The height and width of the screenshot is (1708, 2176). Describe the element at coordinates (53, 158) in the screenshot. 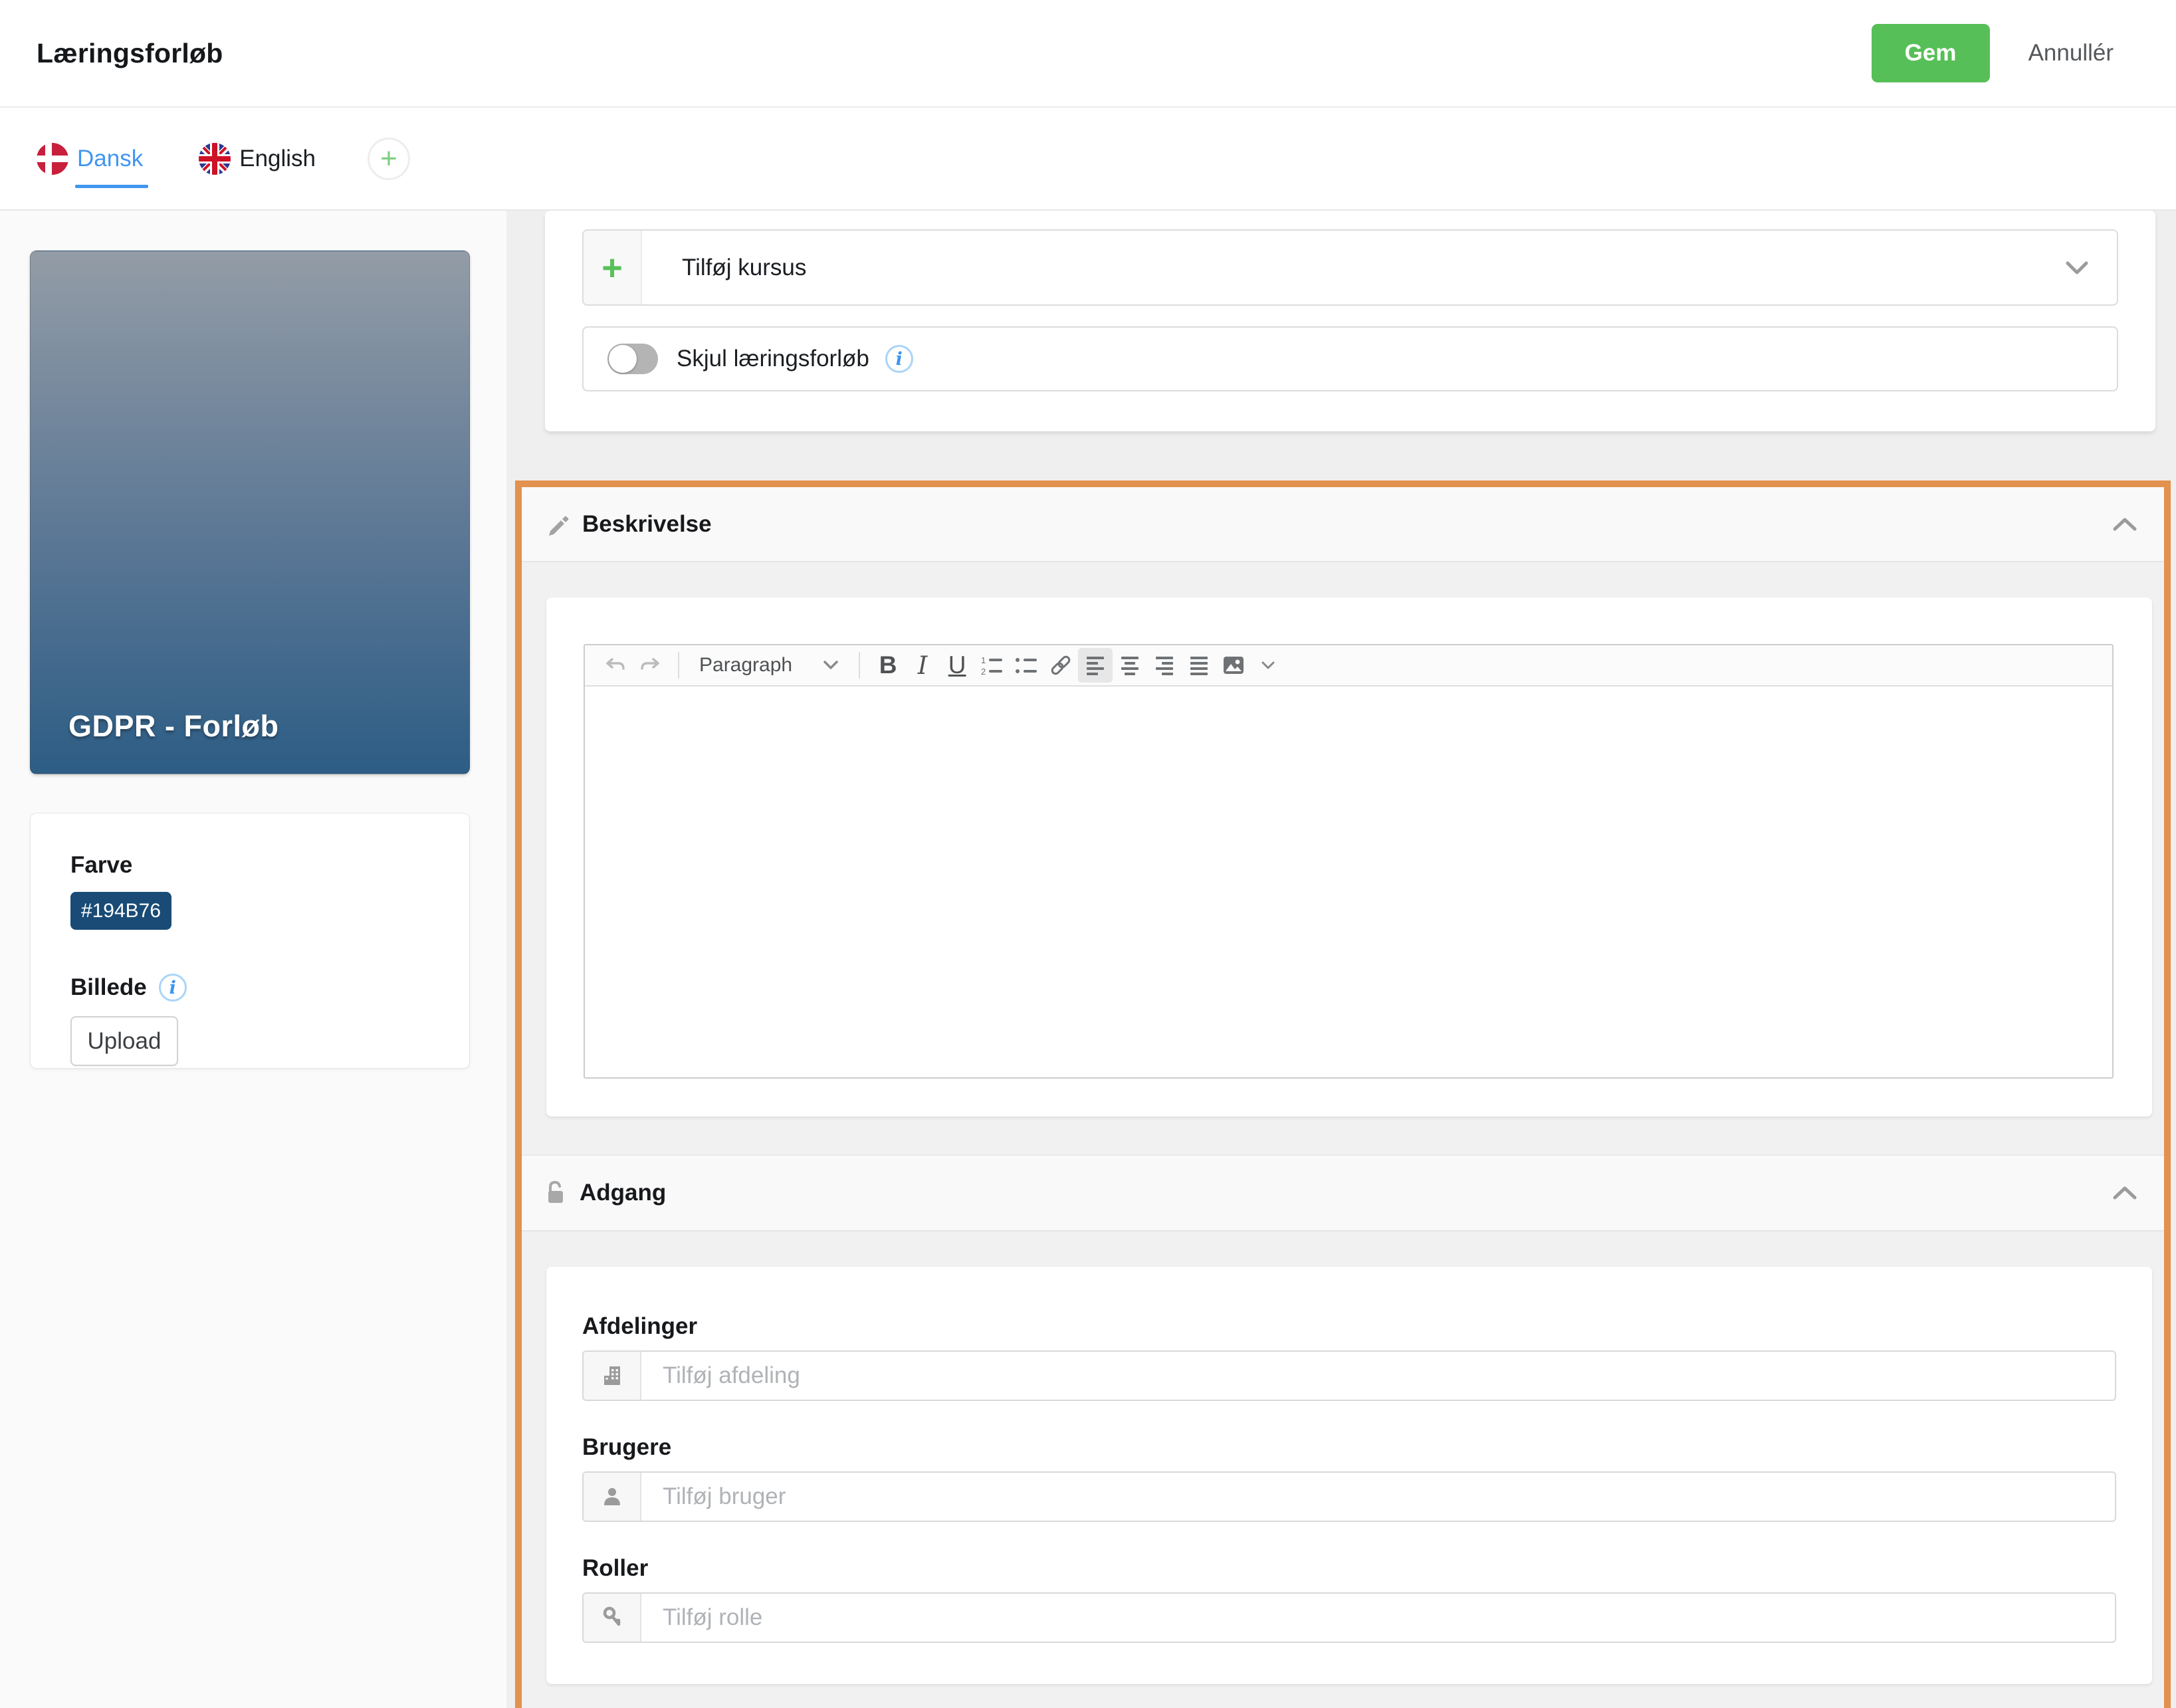

I see `denmark-flag-icon` at that location.